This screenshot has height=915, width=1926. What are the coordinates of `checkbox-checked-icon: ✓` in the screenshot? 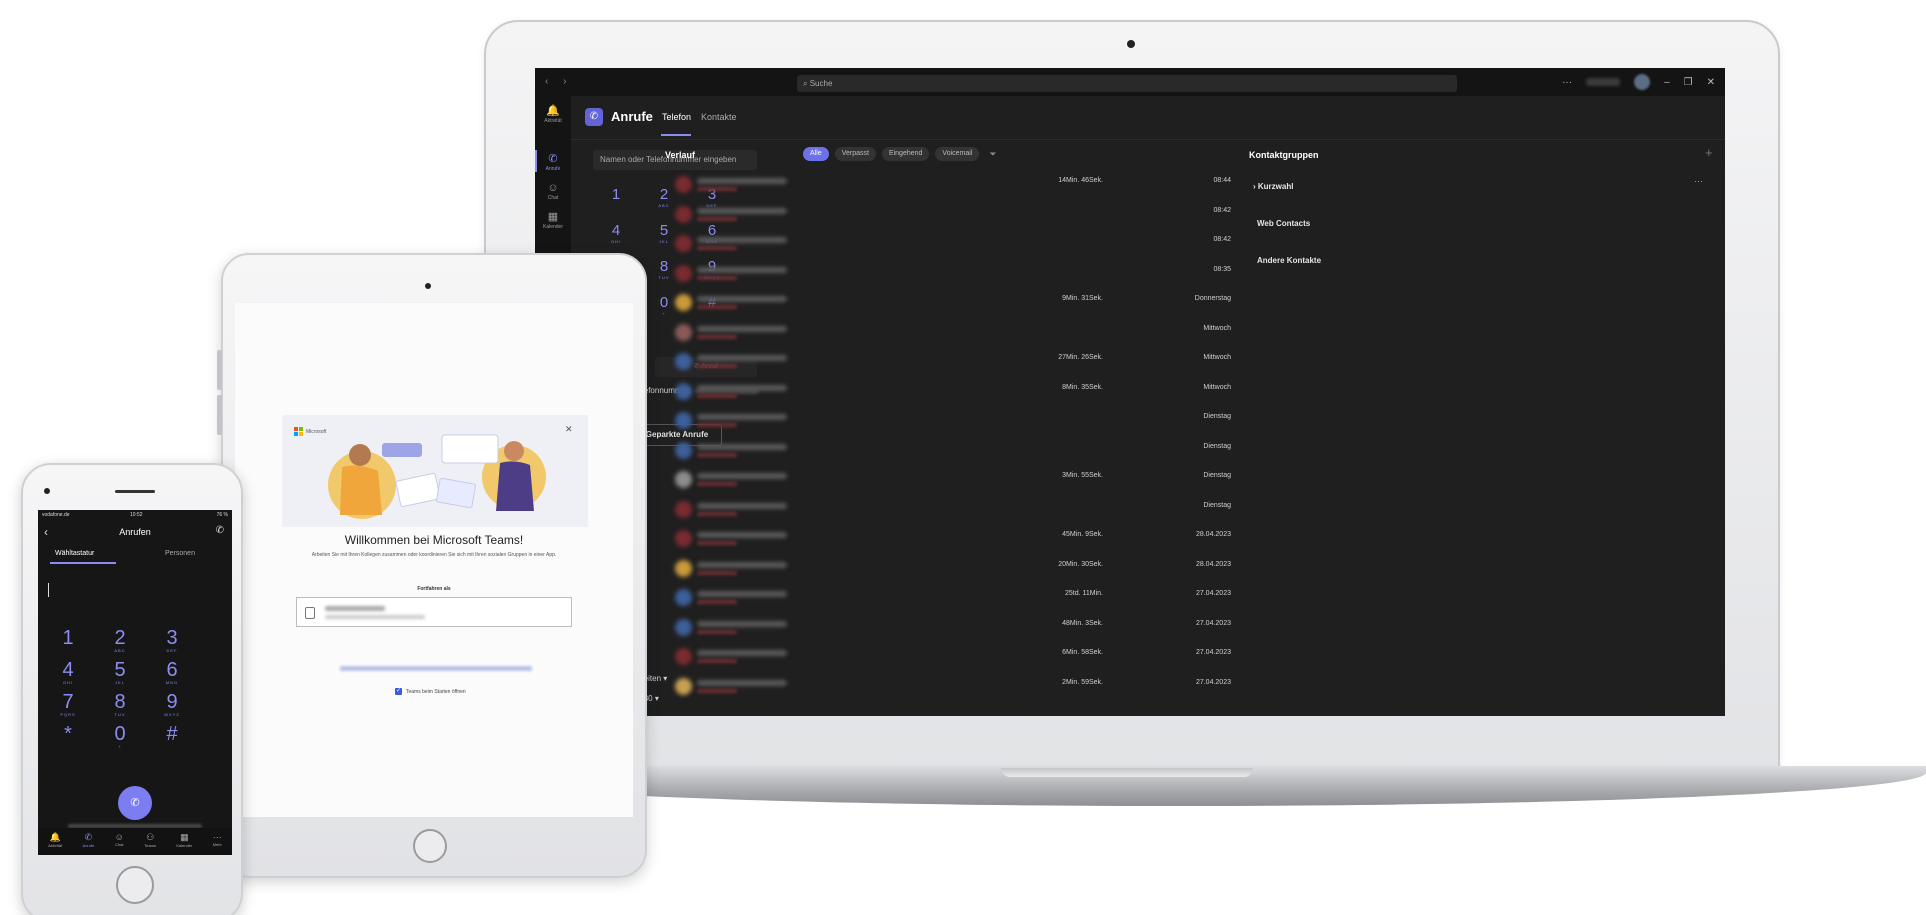 It's located at (398, 691).